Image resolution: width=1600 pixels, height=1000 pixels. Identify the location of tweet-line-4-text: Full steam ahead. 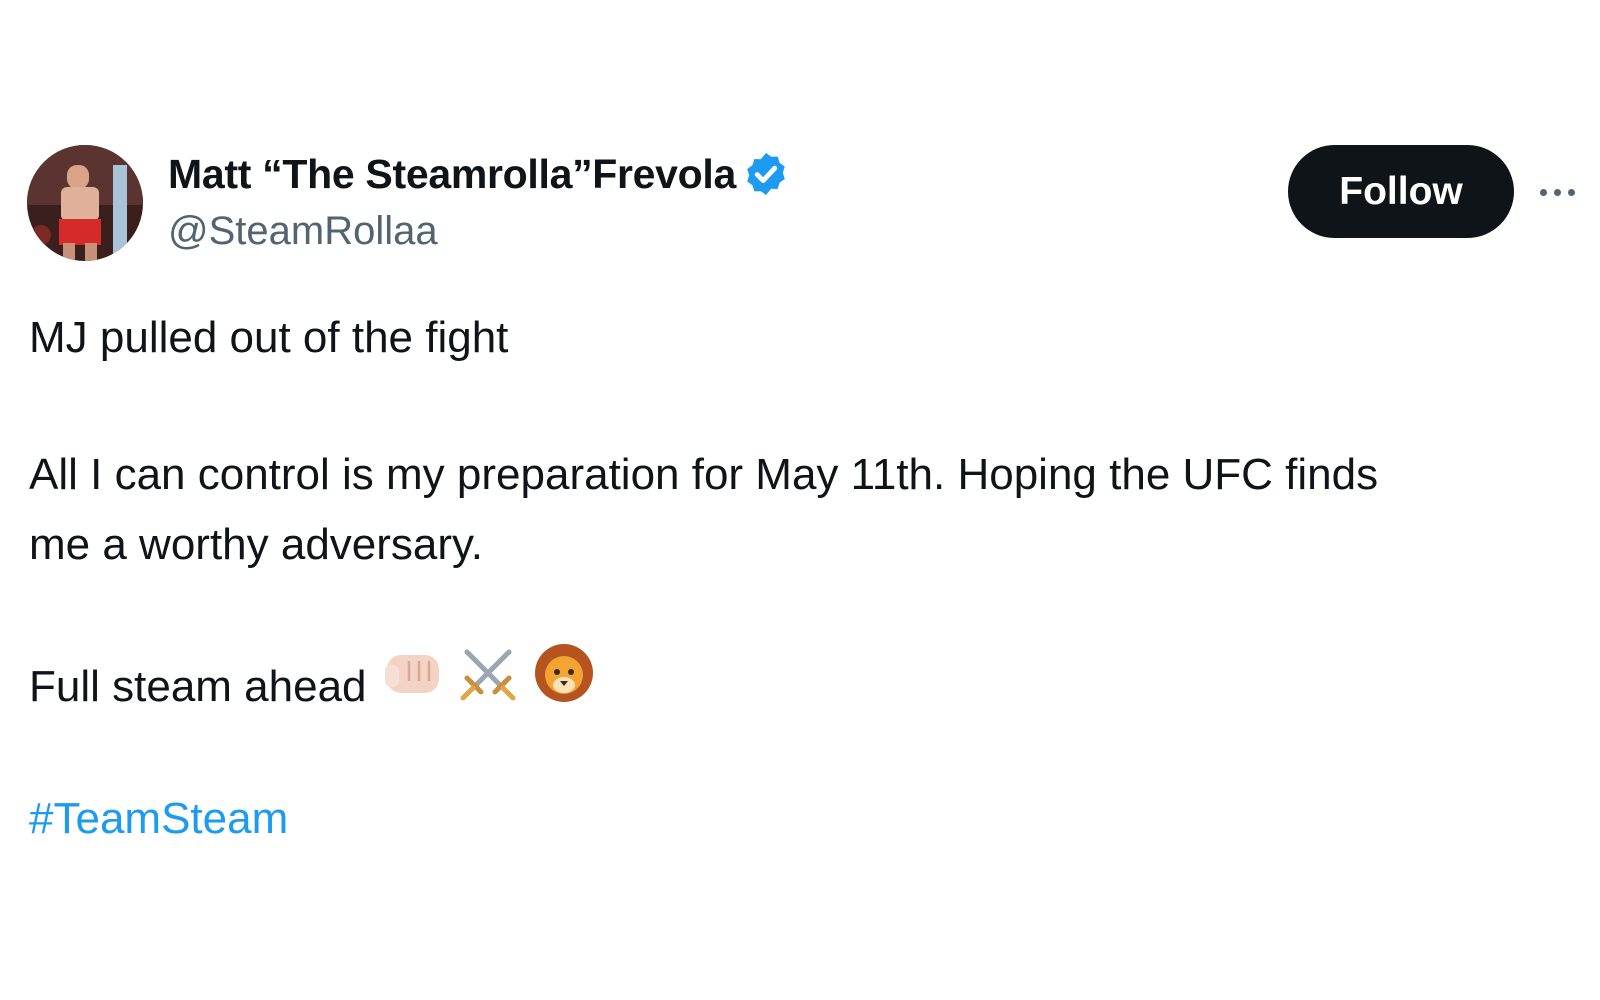
(198, 687).